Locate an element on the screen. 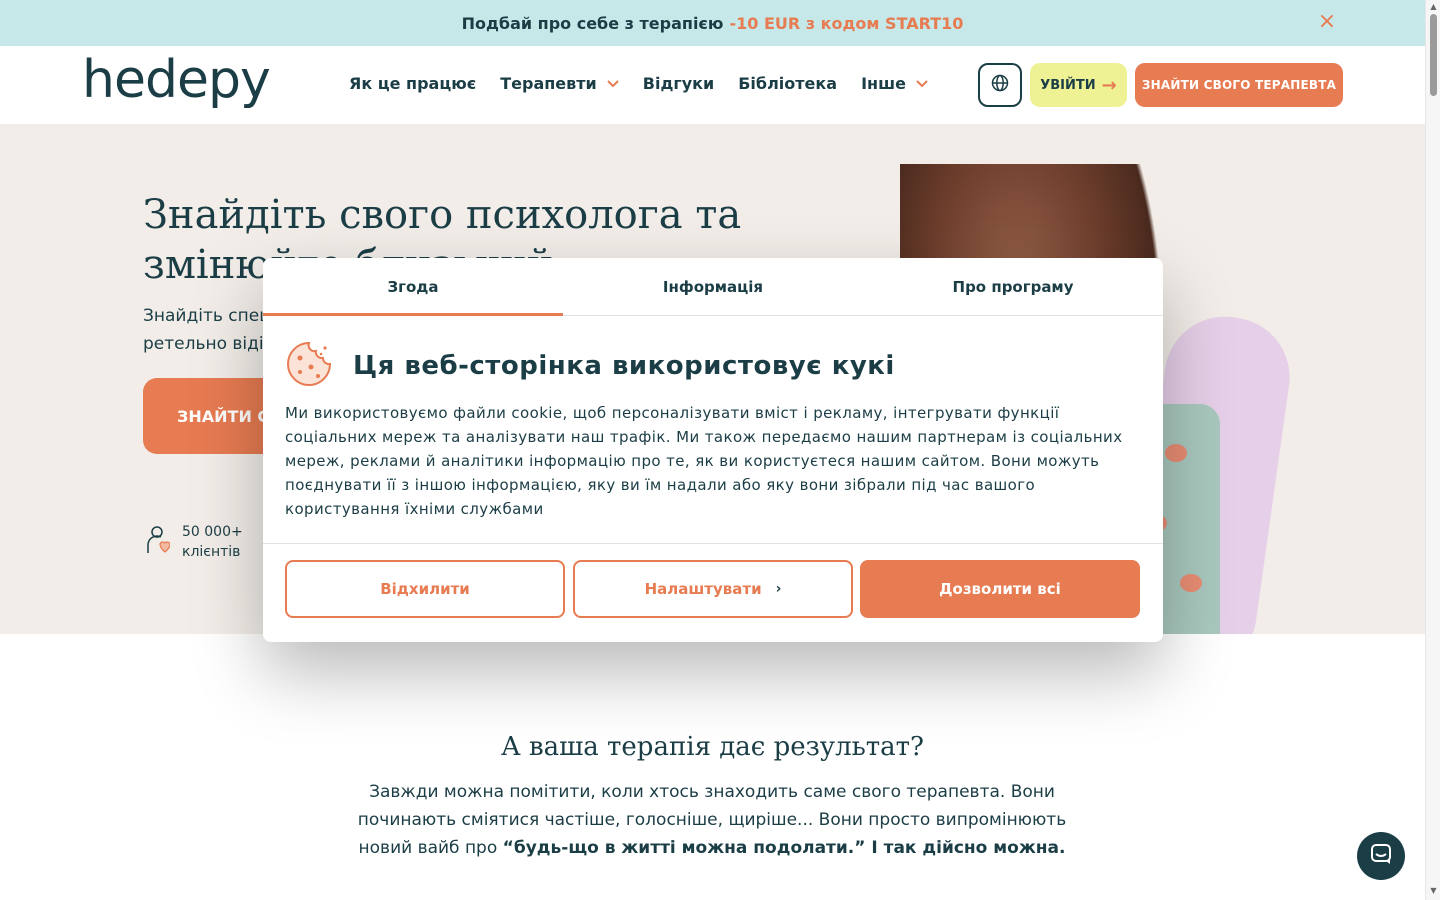  cookie-tabs: Згода Інформація Про програму is located at coordinates (713, 287).